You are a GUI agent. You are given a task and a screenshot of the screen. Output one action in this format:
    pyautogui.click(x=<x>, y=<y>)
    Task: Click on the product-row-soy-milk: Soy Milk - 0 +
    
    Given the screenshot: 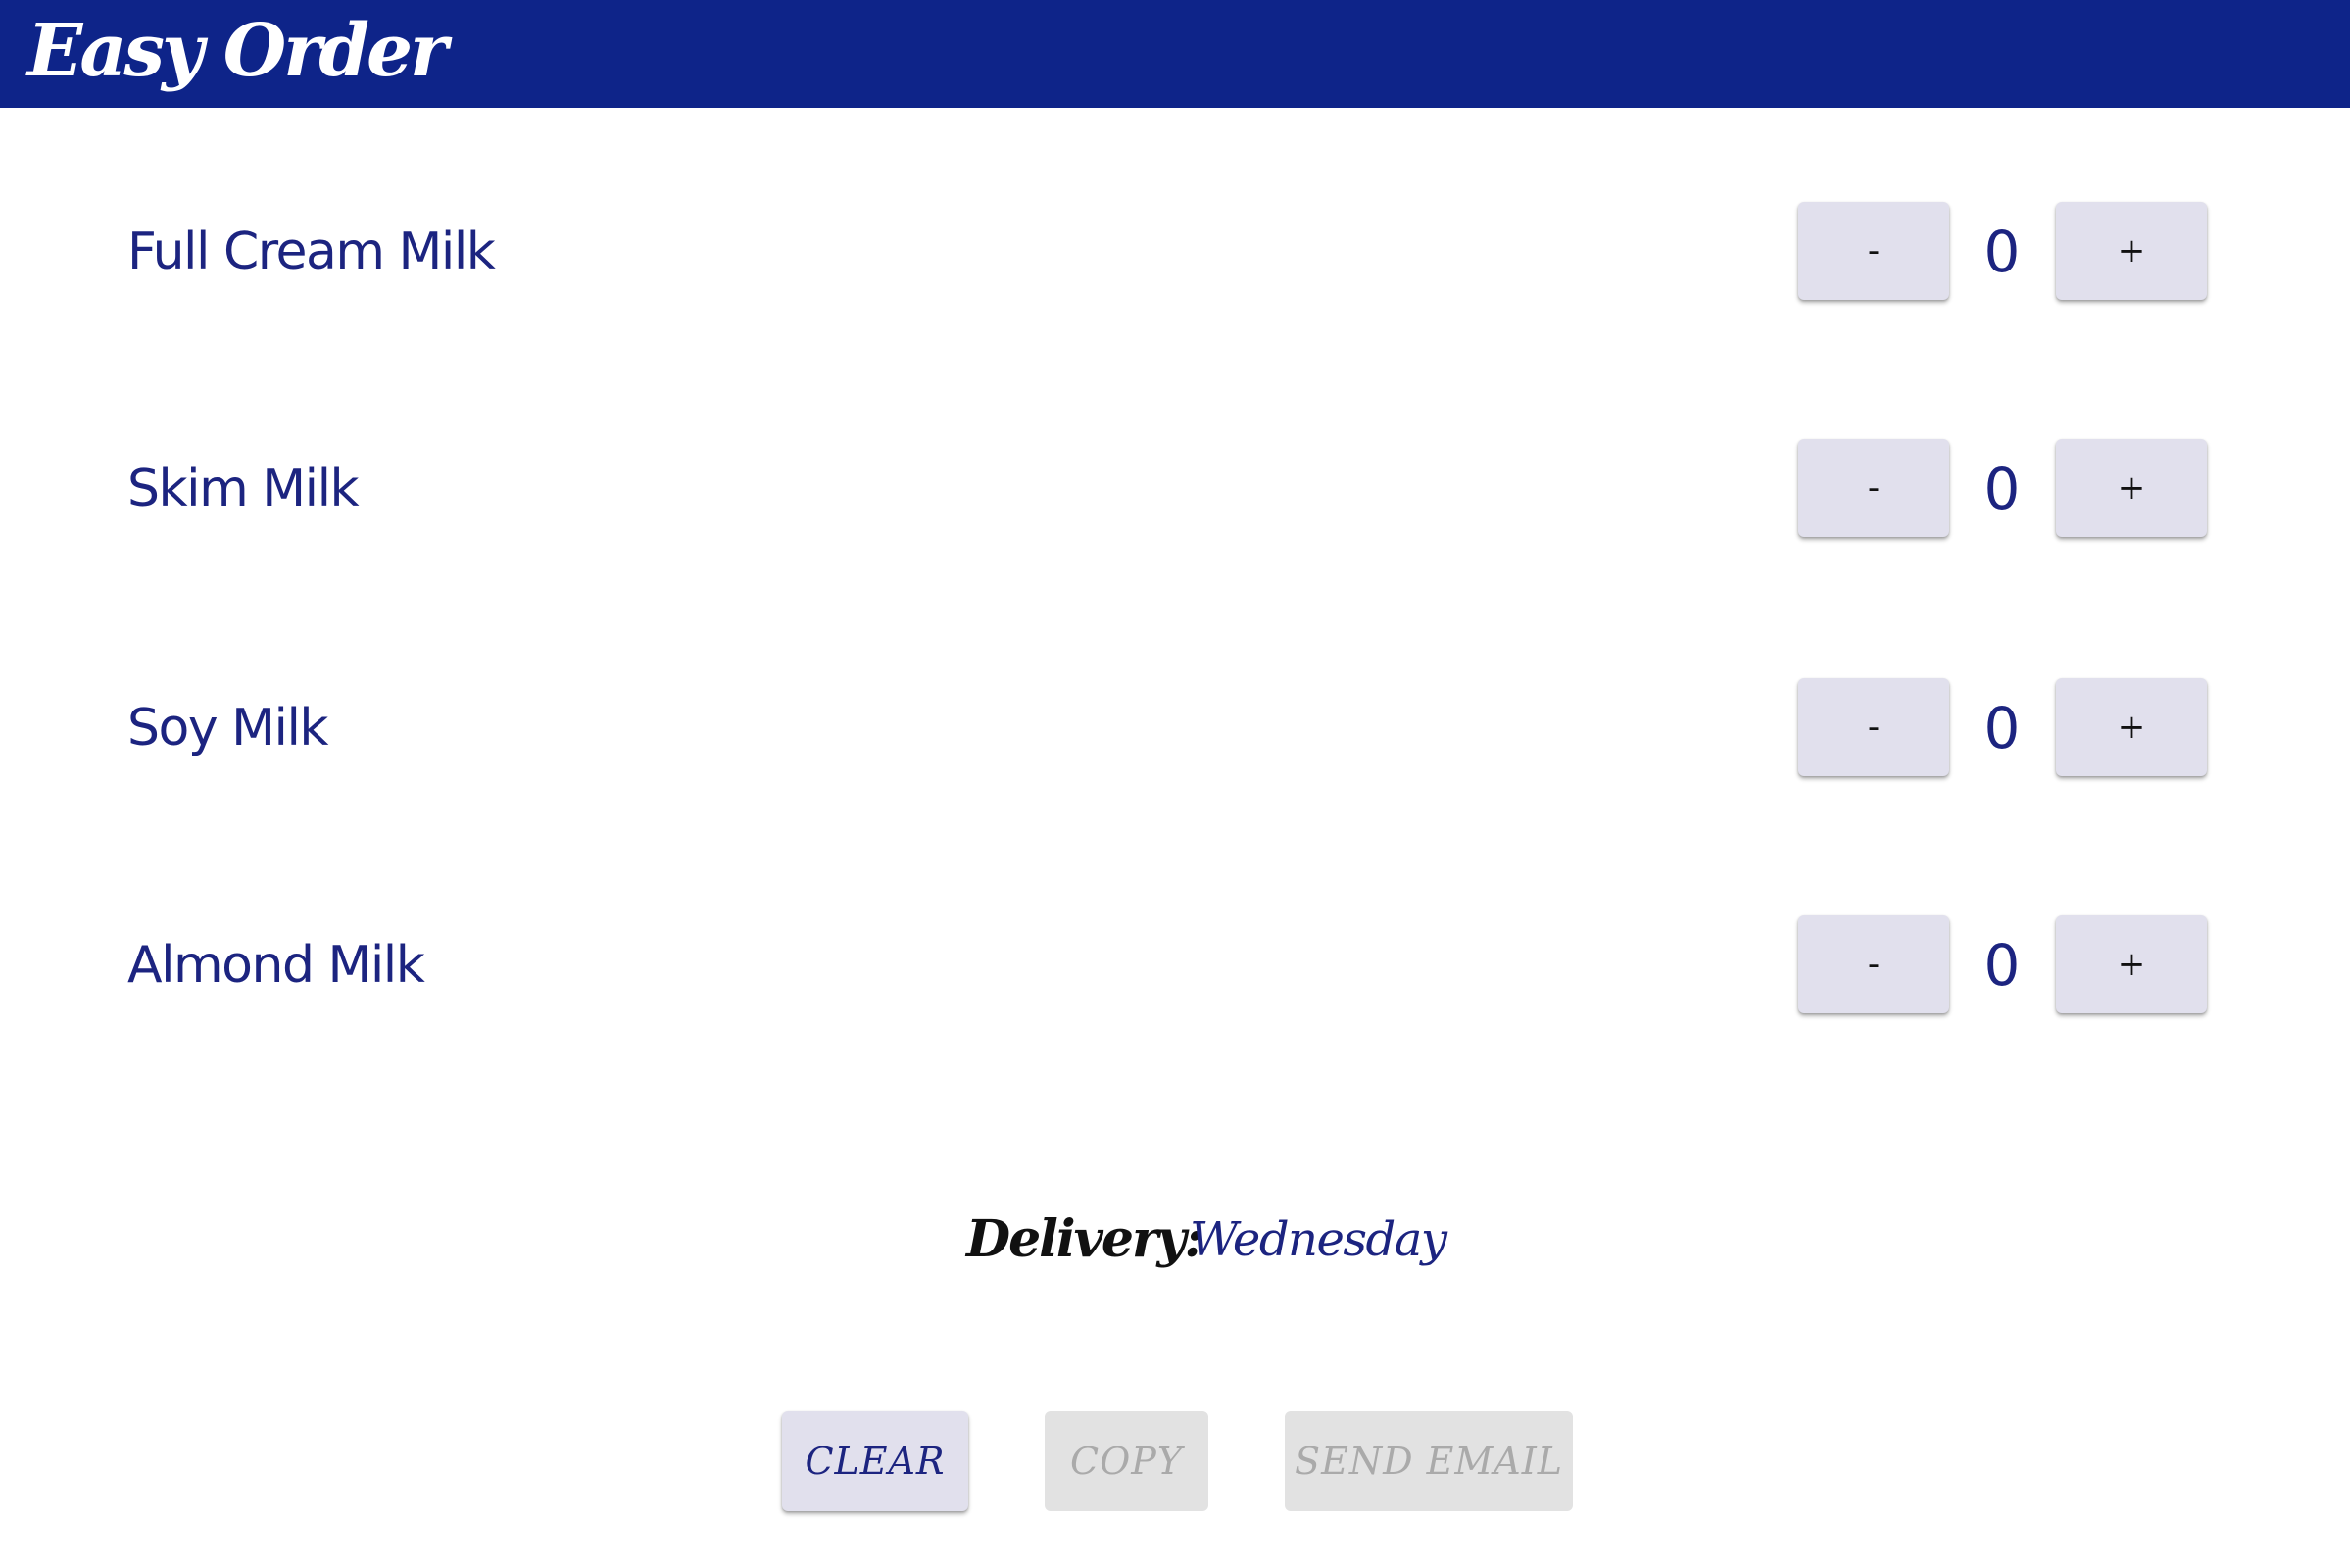 What is the action you would take?
    pyautogui.click(x=1176, y=728)
    